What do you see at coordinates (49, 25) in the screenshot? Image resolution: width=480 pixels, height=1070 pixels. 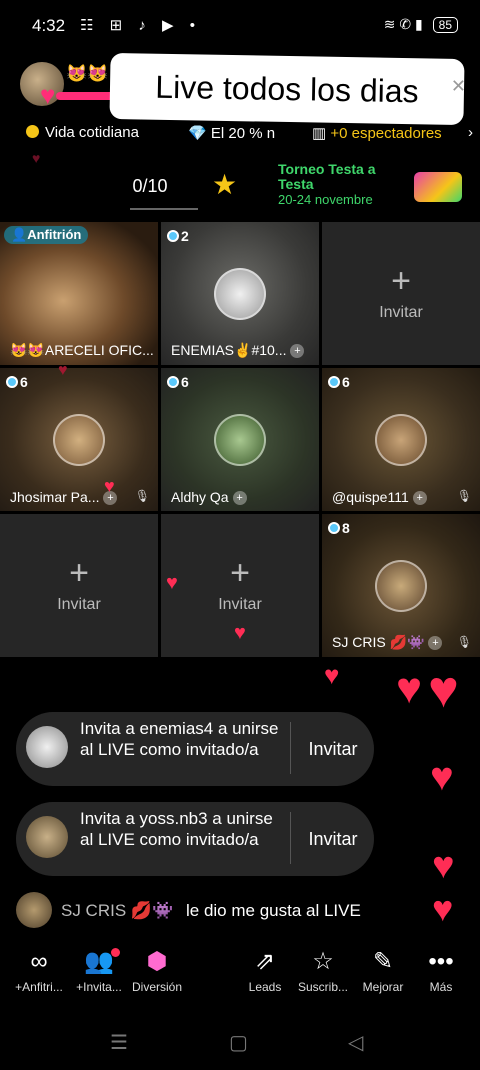 I see `status-time: 4:32` at bounding box center [49, 25].